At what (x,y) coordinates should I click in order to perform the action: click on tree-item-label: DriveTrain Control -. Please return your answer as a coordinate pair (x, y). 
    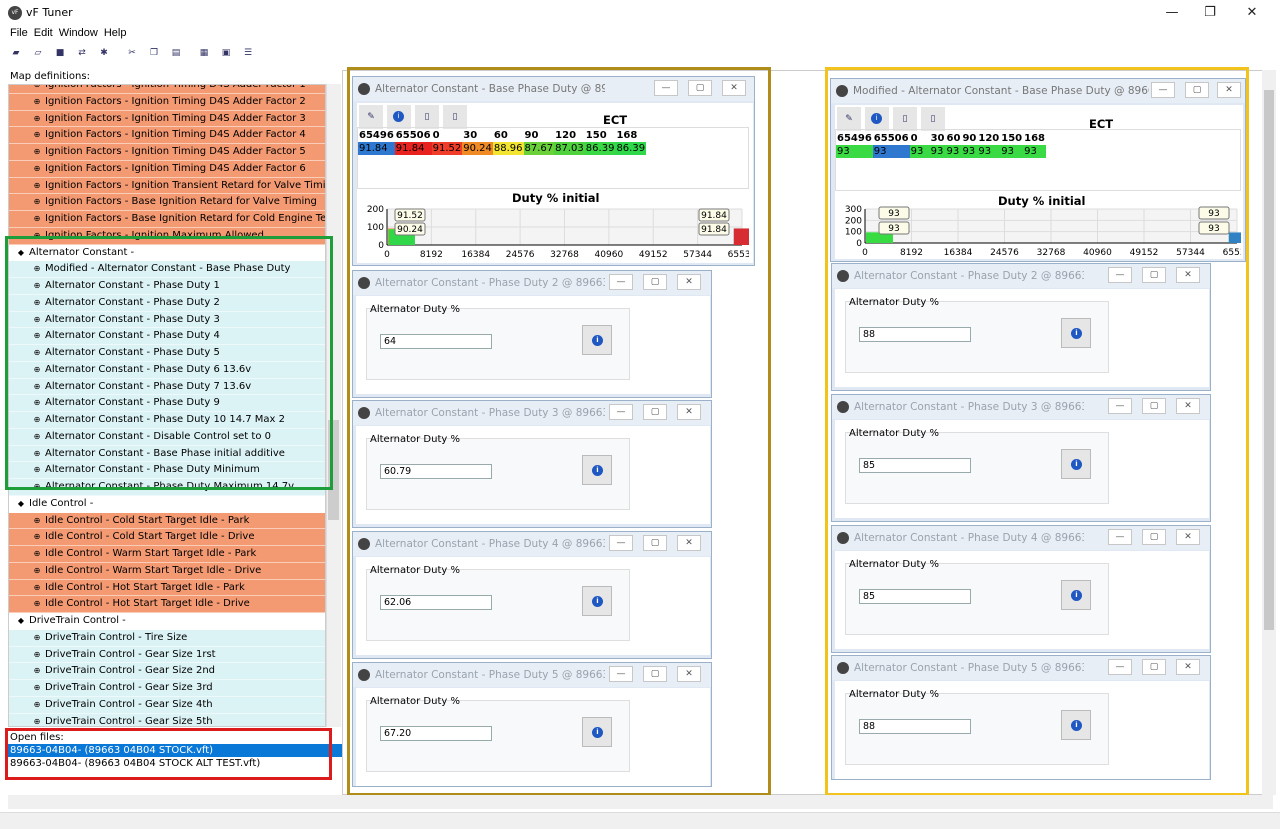
    Looking at the image, I should click on (77, 620).